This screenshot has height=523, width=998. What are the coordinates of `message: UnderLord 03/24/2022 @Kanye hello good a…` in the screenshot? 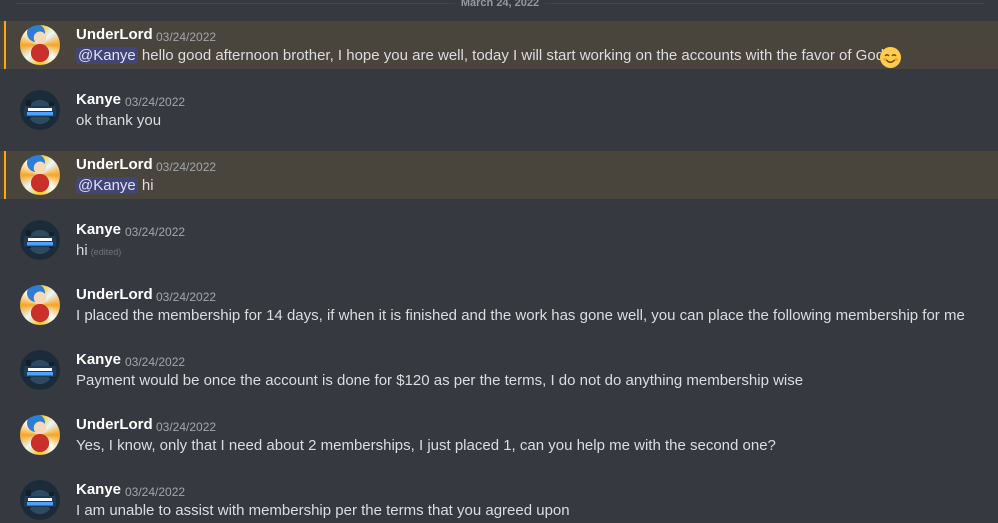 It's located at (499, 45).